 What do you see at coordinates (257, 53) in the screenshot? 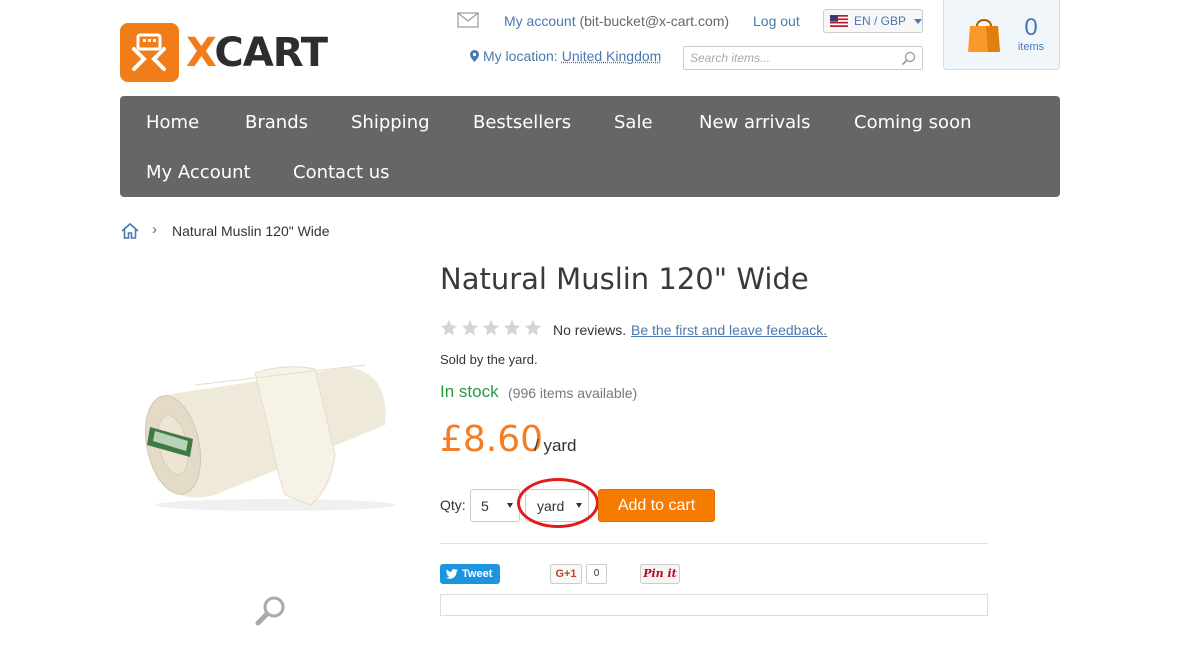
I see `logo-text: XCART` at bounding box center [257, 53].